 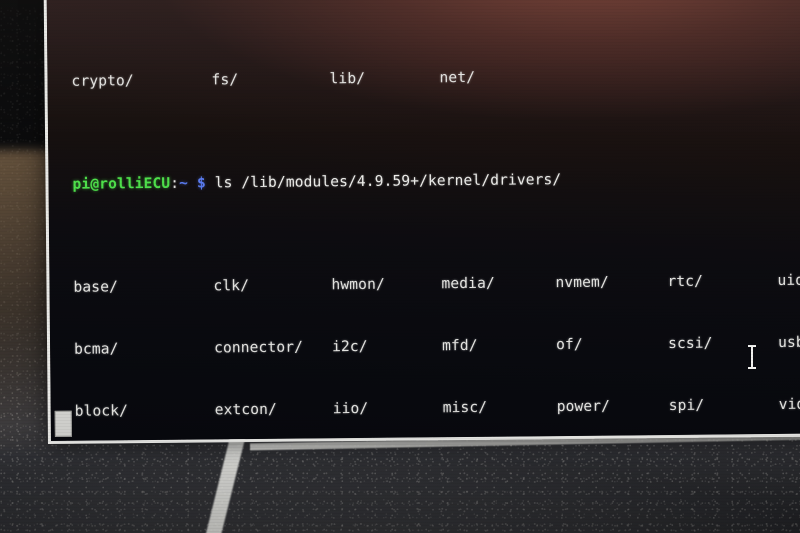 I want to click on prompt-user: pi@rolliECU, so click(x=121, y=184).